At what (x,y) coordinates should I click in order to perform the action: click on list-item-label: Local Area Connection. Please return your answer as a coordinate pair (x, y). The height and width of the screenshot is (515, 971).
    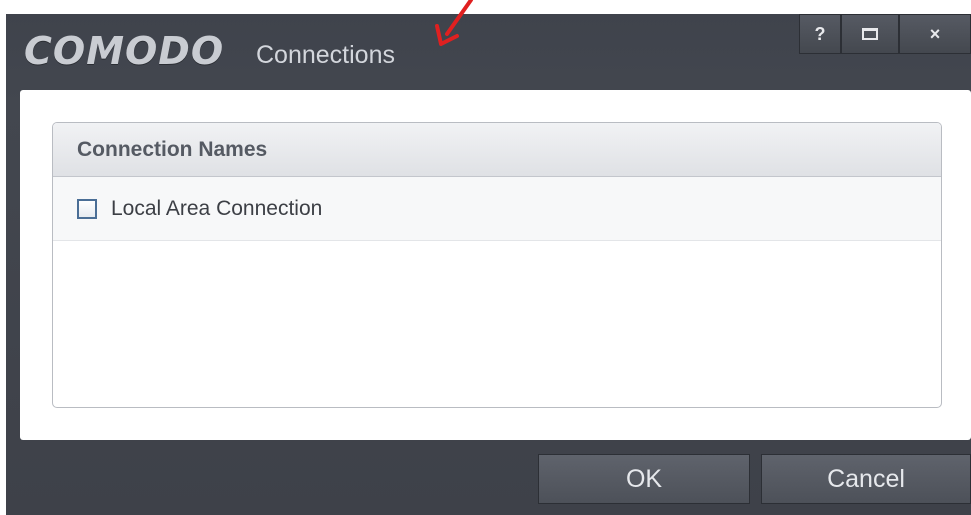
    Looking at the image, I should click on (217, 208).